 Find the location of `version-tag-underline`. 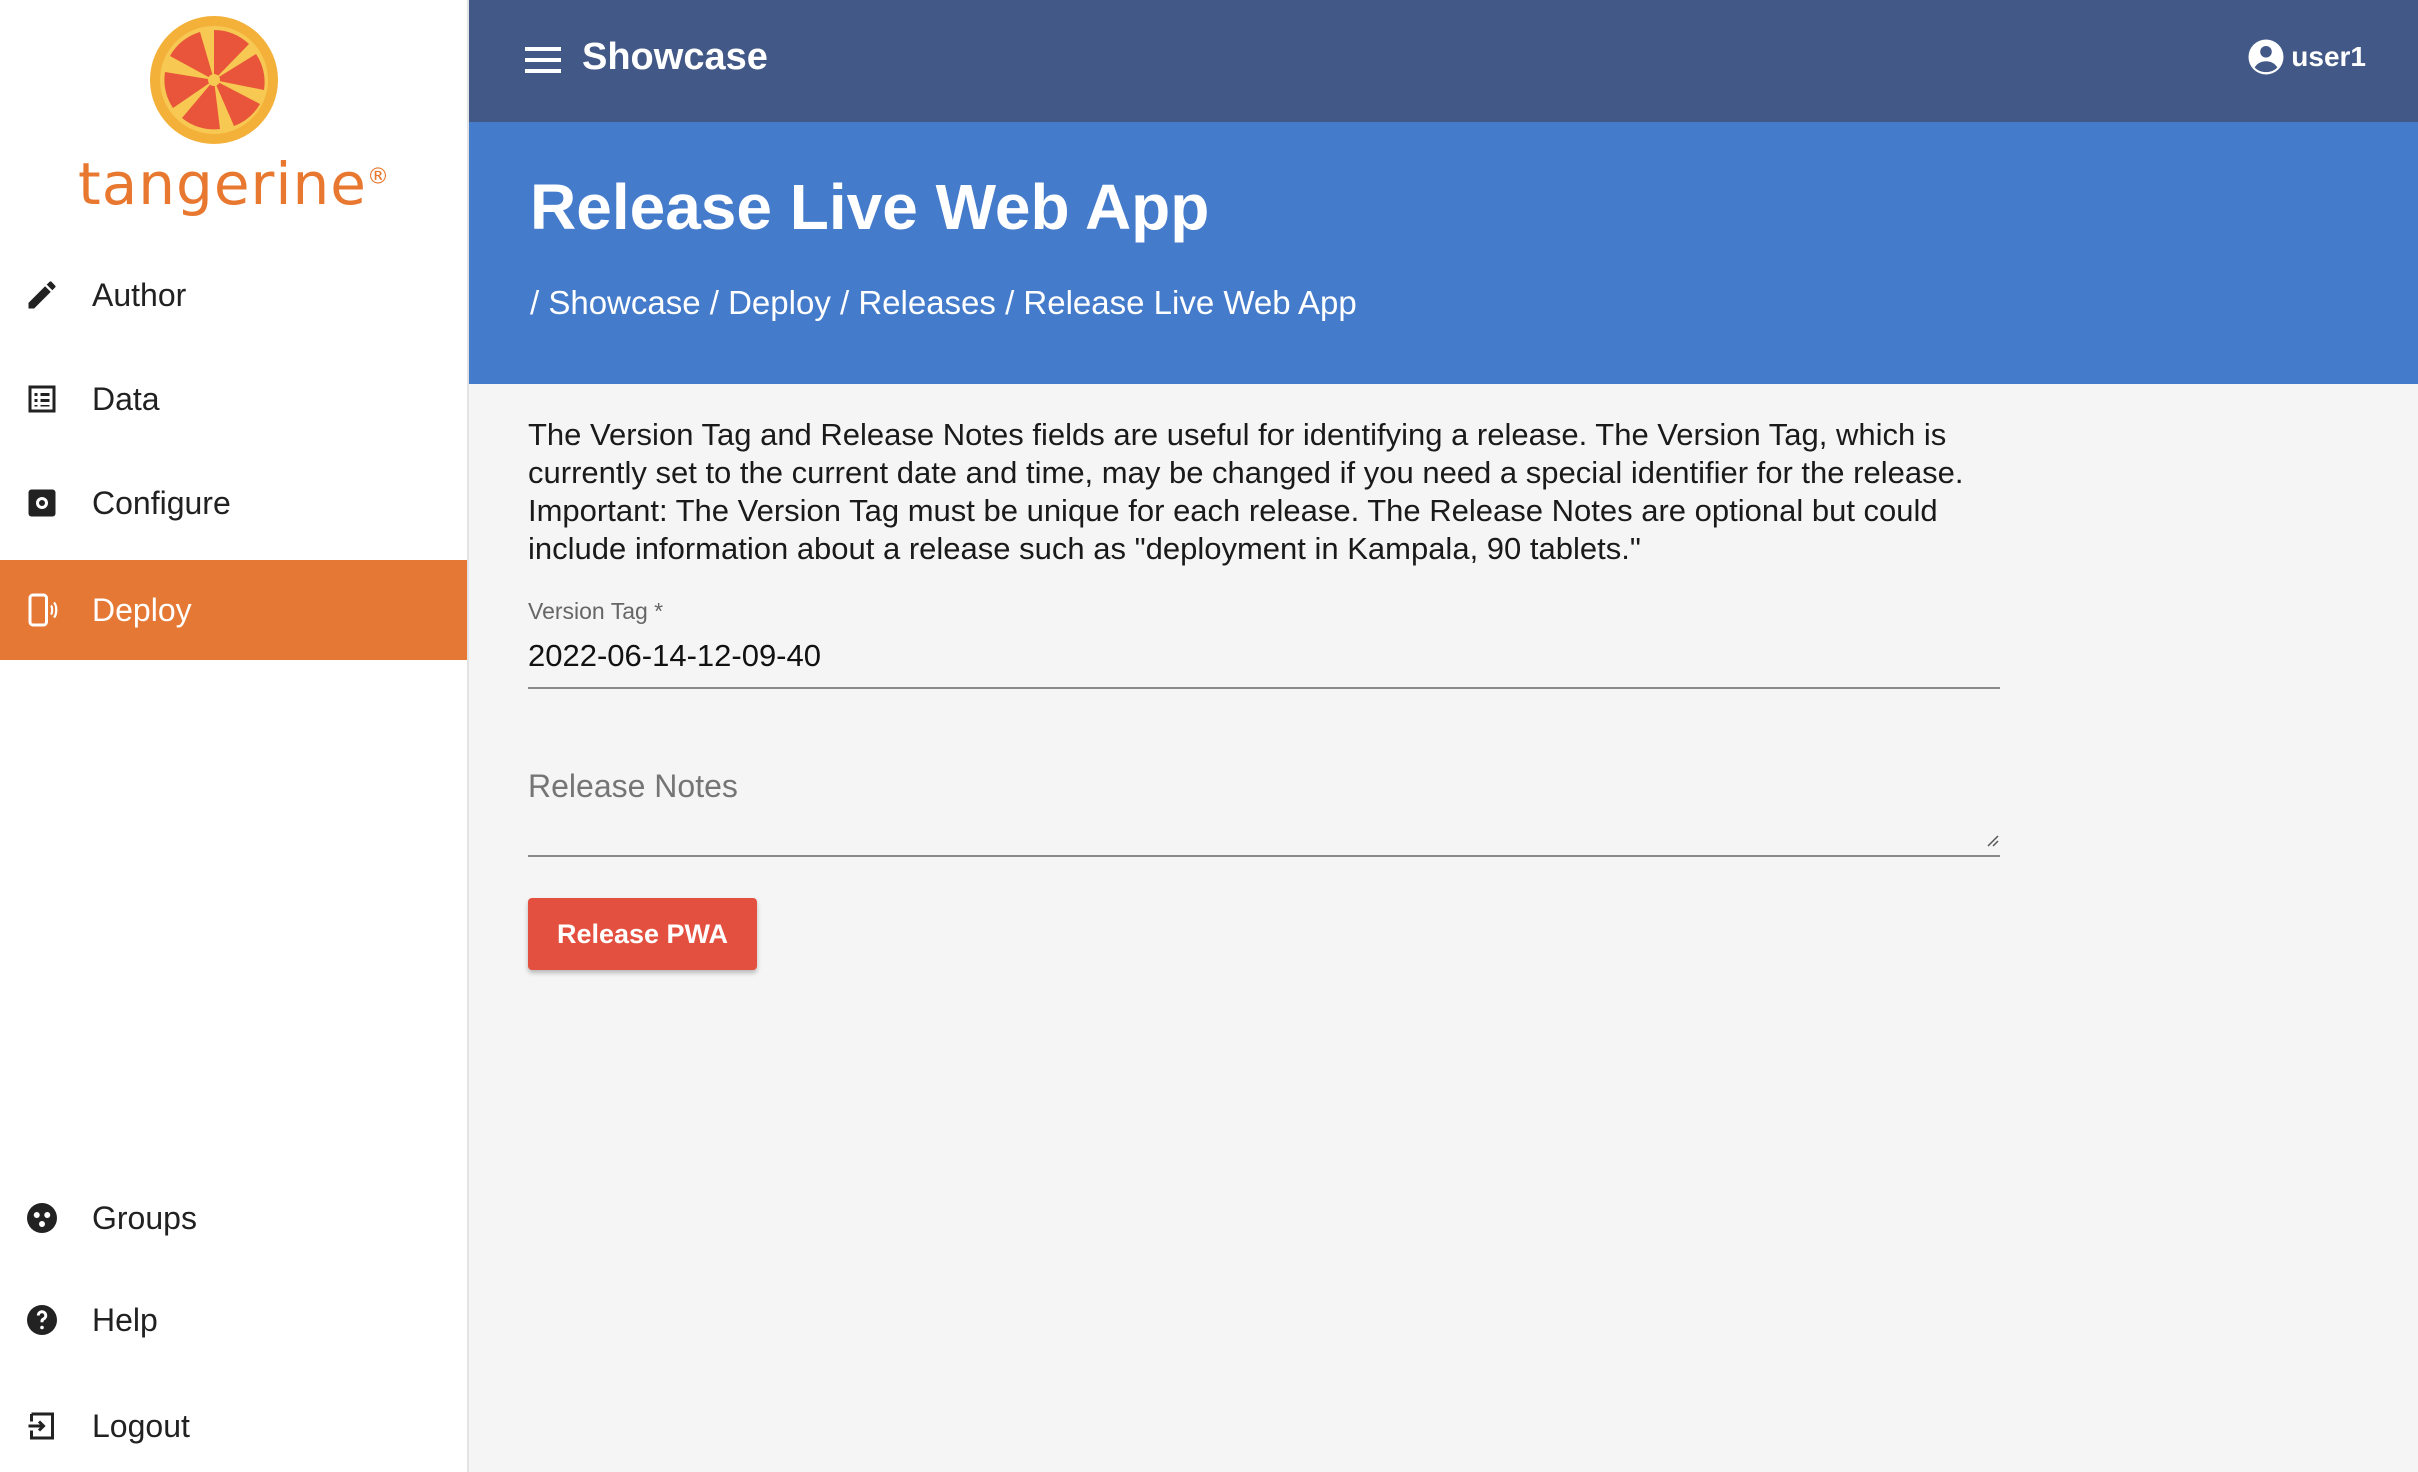

version-tag-underline is located at coordinates (1264, 688).